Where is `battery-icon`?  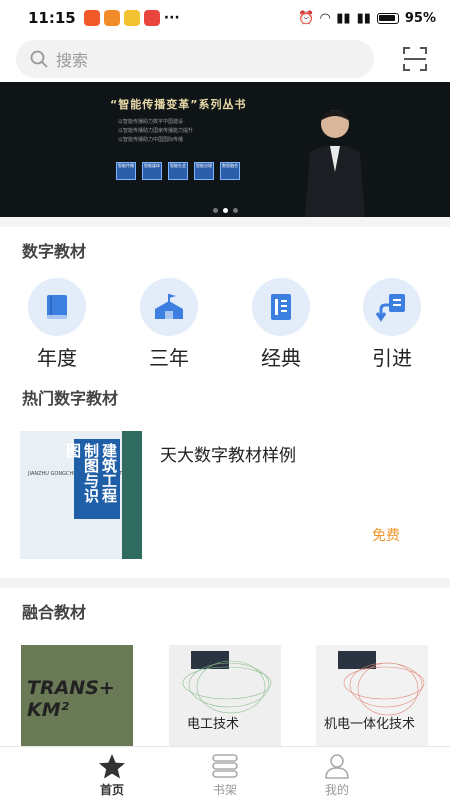
battery-icon is located at coordinates (387, 18).